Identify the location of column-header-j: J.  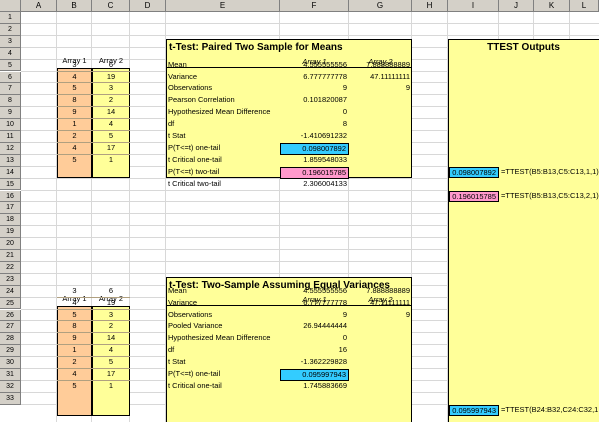
(516, 6).